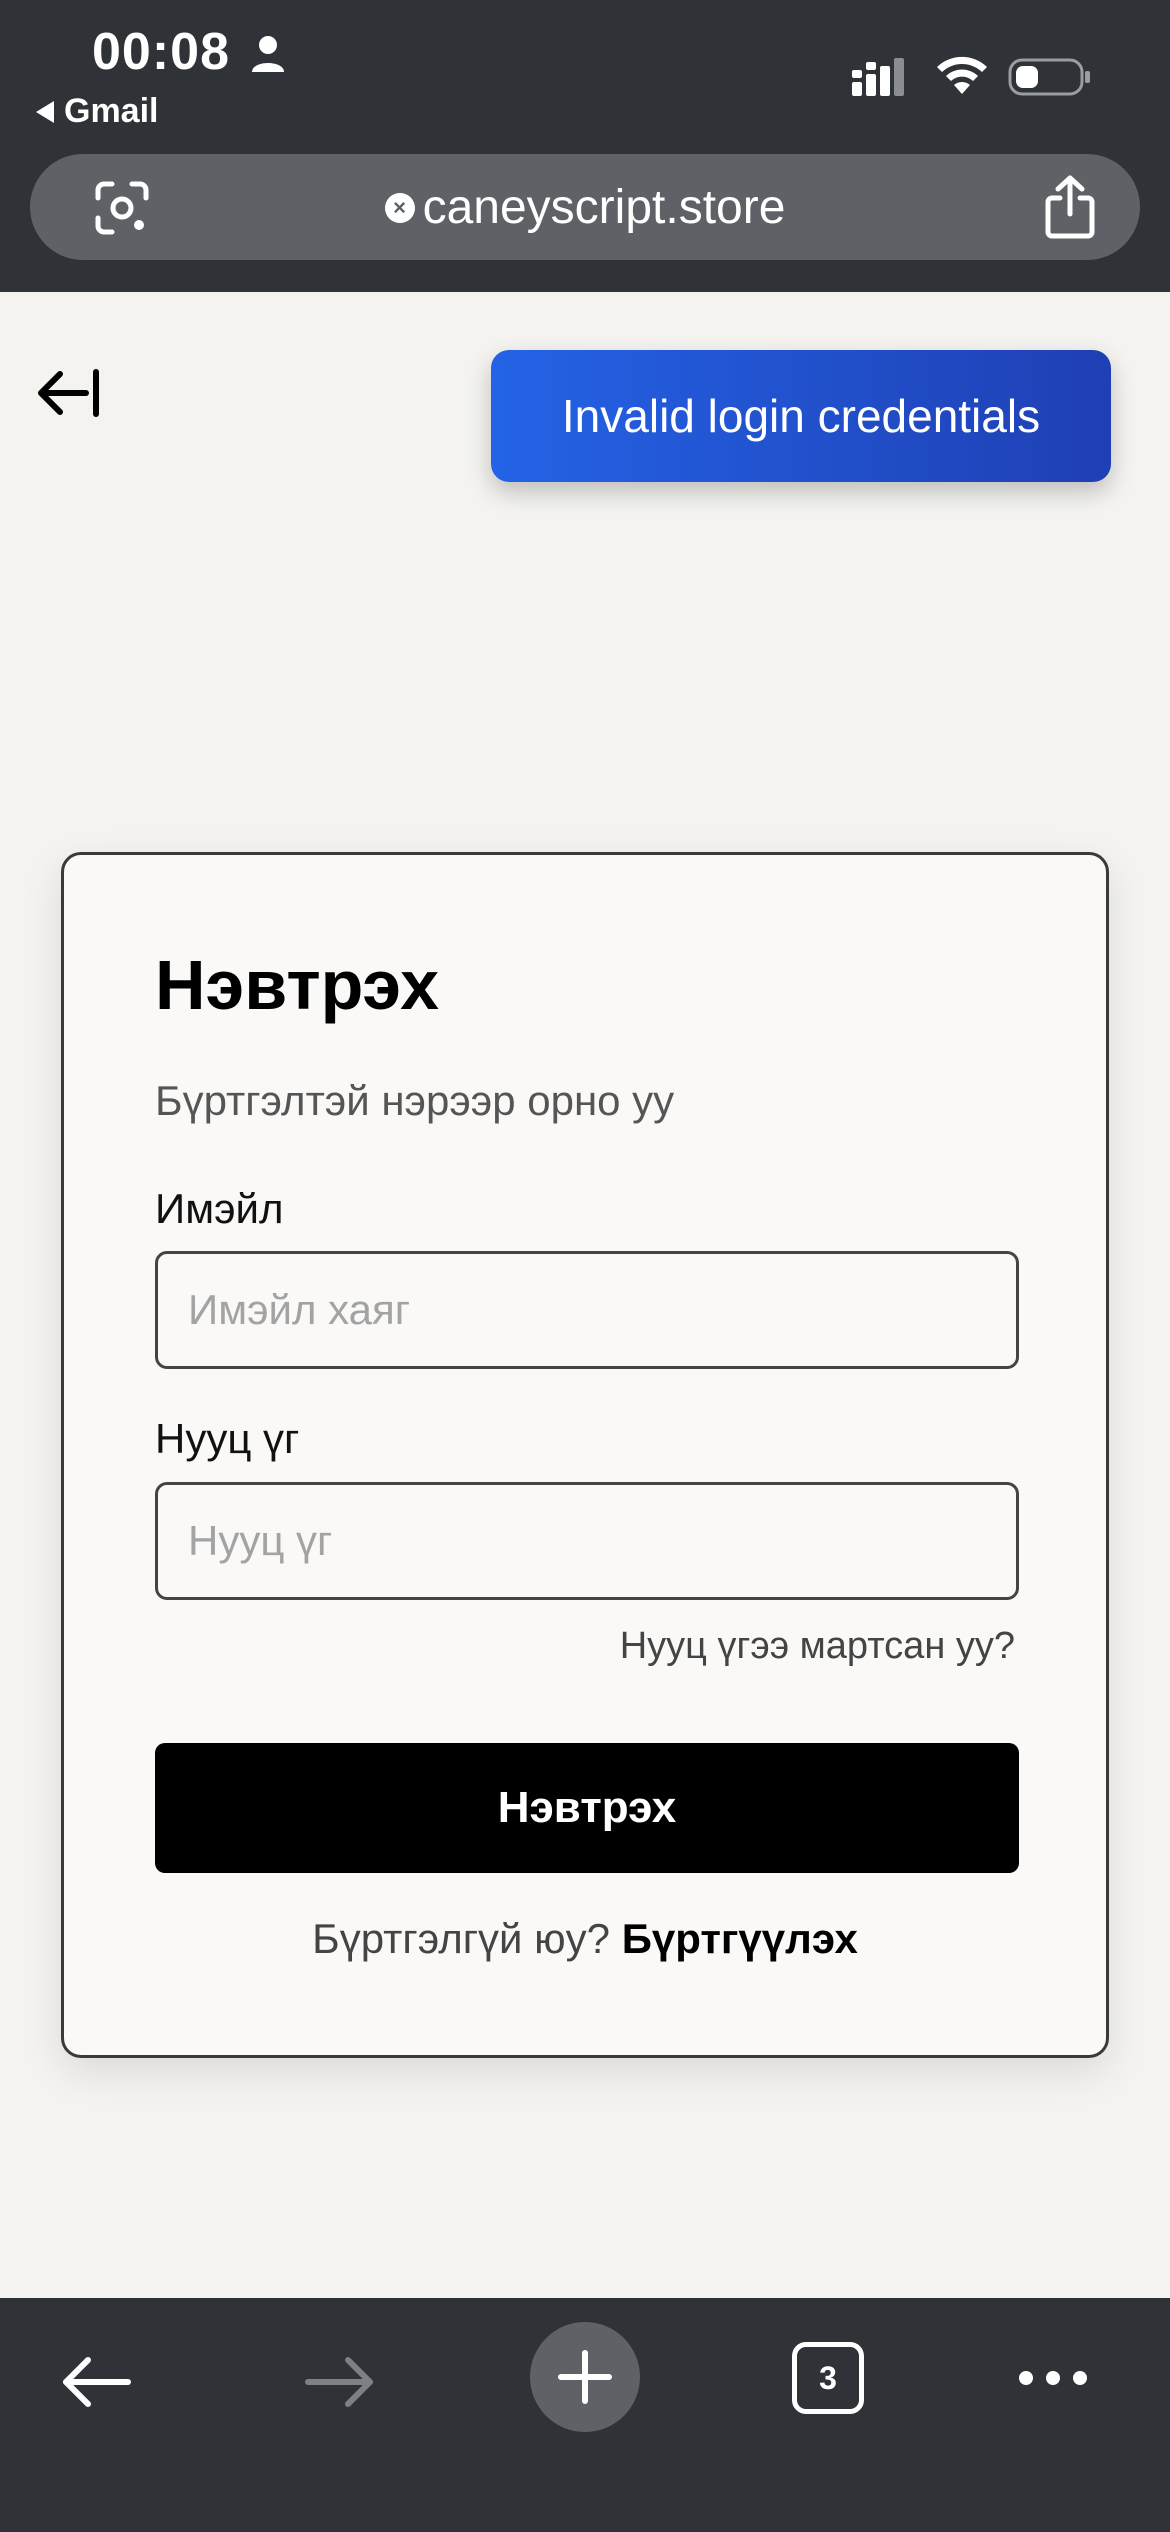 The width and height of the screenshot is (1170, 2532). I want to click on back-to-app-link: Gmail, so click(97, 111).